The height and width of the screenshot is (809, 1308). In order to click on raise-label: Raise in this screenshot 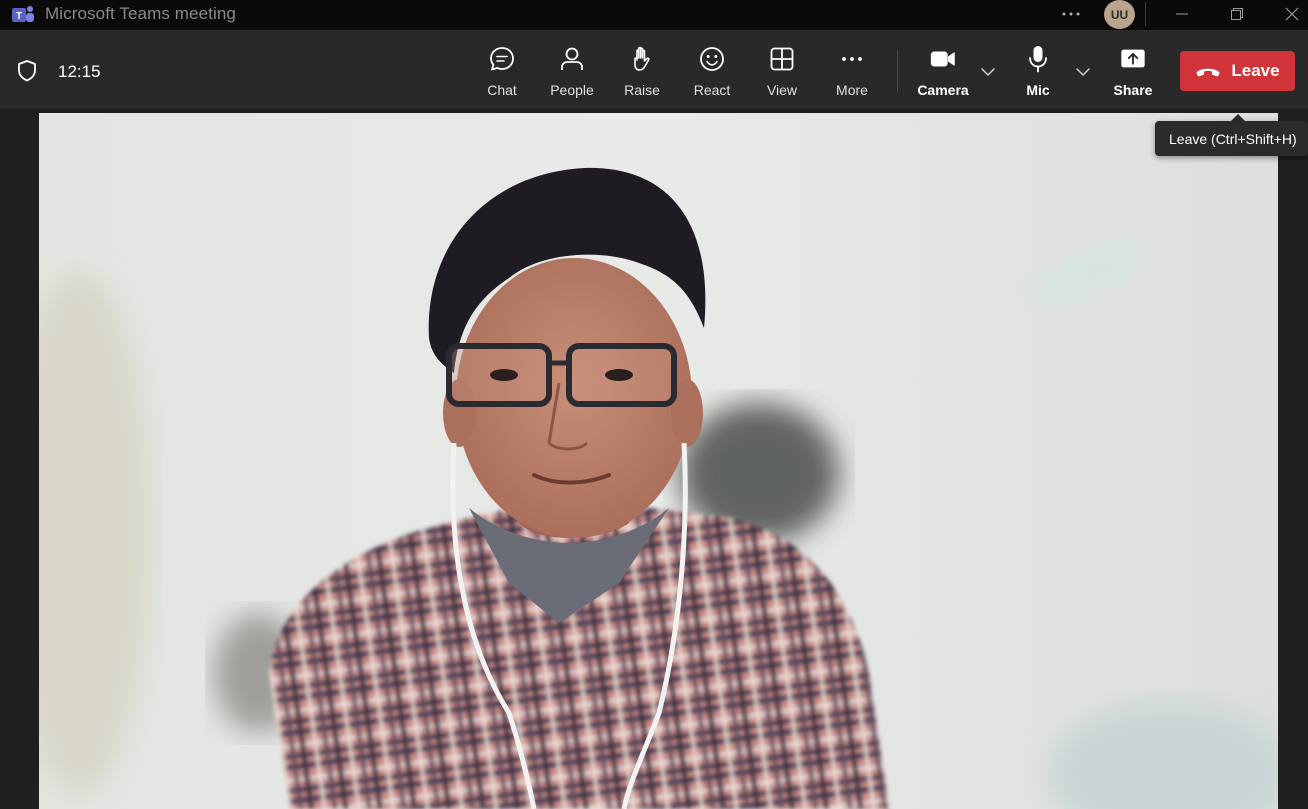, I will do `click(642, 90)`.